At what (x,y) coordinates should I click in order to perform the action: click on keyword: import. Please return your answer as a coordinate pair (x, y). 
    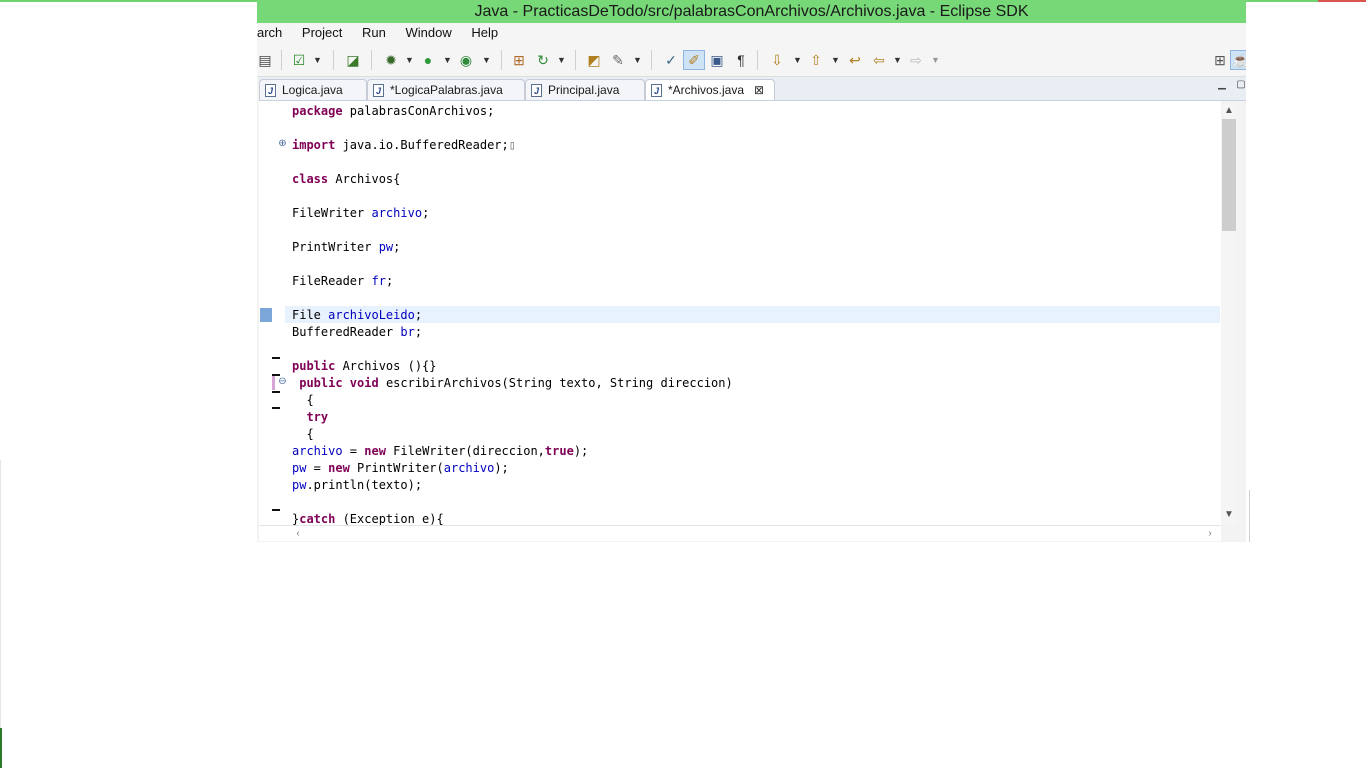
    Looking at the image, I should click on (314, 145).